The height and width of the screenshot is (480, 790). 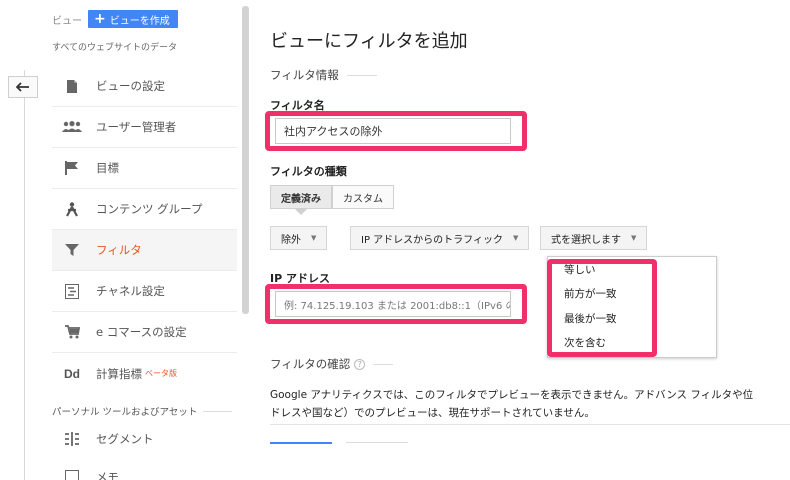 What do you see at coordinates (72, 332) in the screenshot?
I see `cart-icon` at bounding box center [72, 332].